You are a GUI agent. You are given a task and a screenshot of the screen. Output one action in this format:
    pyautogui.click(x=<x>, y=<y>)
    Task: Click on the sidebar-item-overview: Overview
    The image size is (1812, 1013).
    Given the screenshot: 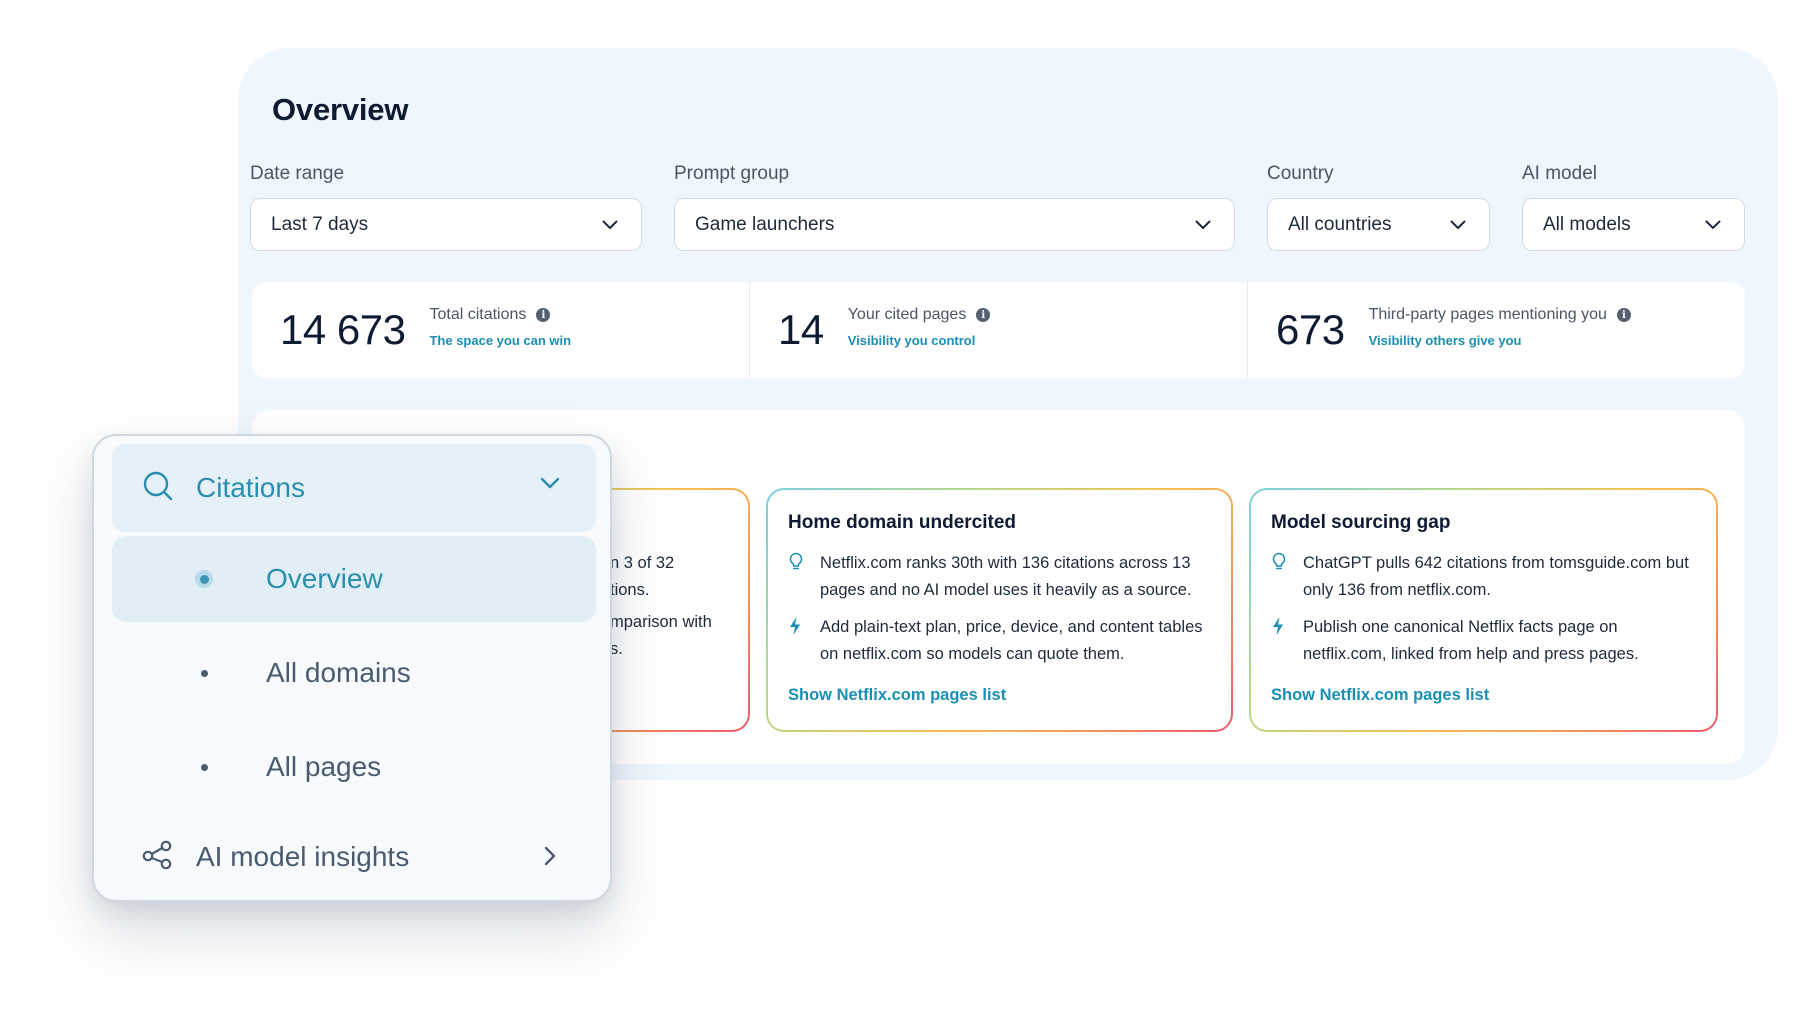 What is the action you would take?
    pyautogui.click(x=354, y=579)
    